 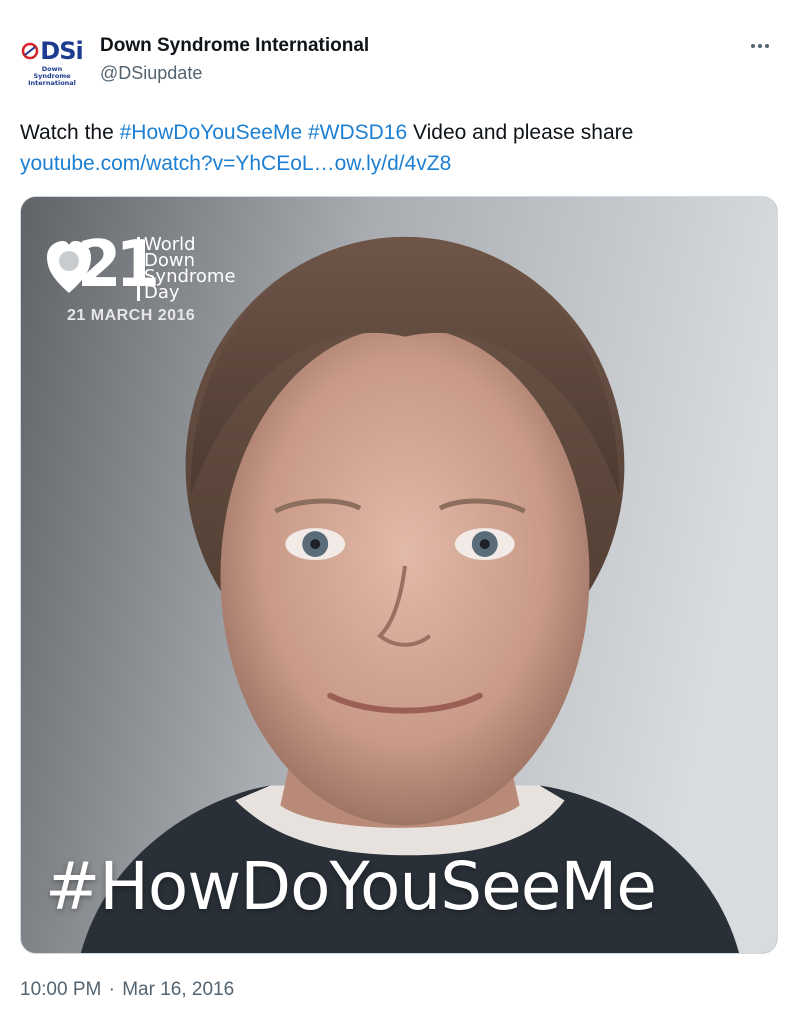 What do you see at coordinates (211, 132) in the screenshot?
I see `hashtag-howdoyouseeme-link: #HowDoYouSeeMe` at bounding box center [211, 132].